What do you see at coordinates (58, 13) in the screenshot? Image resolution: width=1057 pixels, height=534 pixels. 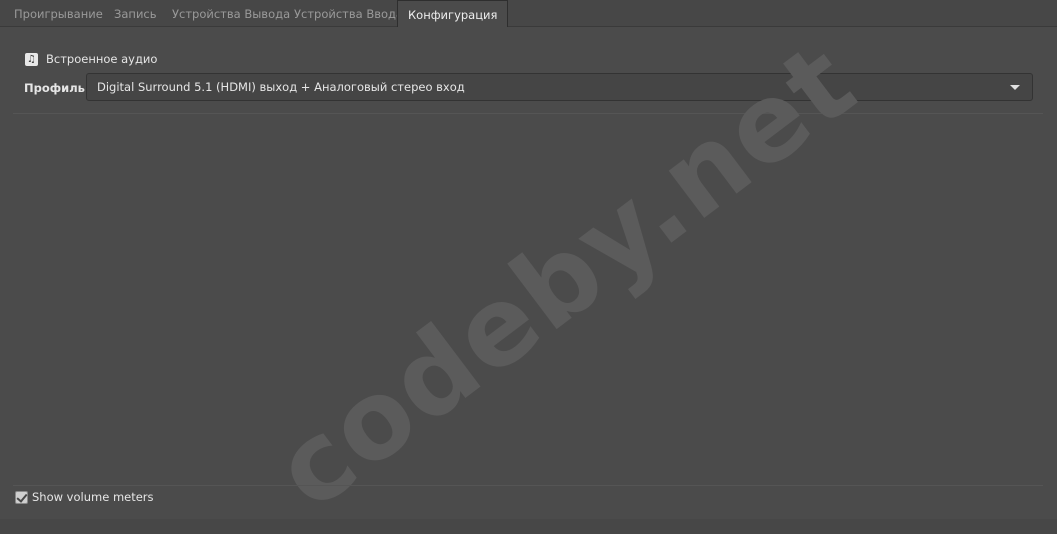 I see `tab-playback: Проигрывание` at bounding box center [58, 13].